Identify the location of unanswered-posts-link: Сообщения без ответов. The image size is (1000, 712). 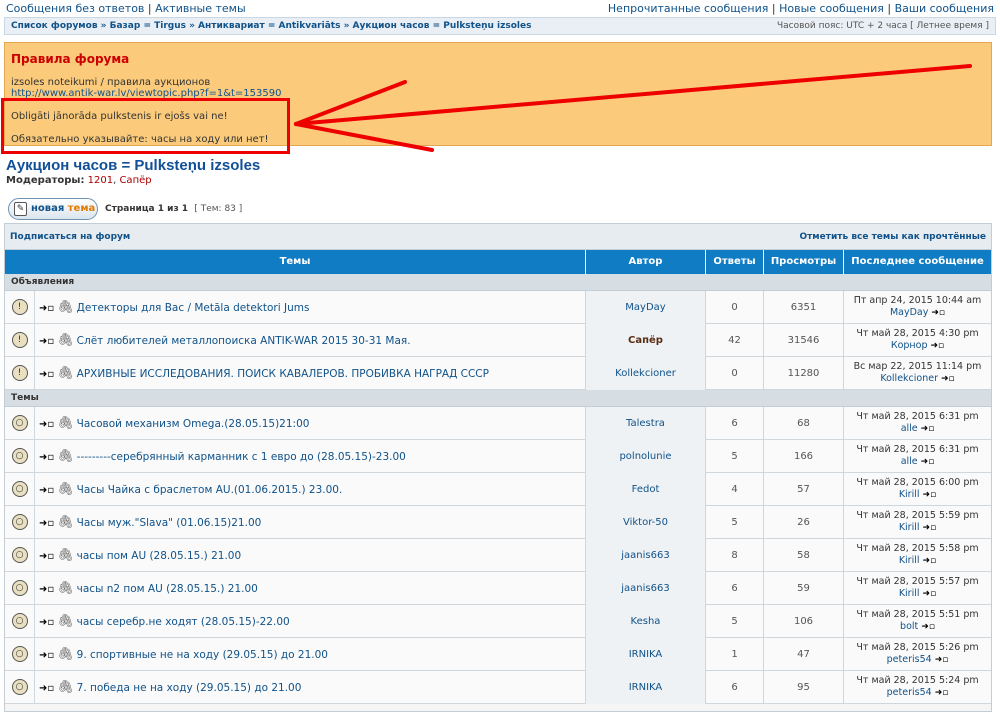
(75, 8).